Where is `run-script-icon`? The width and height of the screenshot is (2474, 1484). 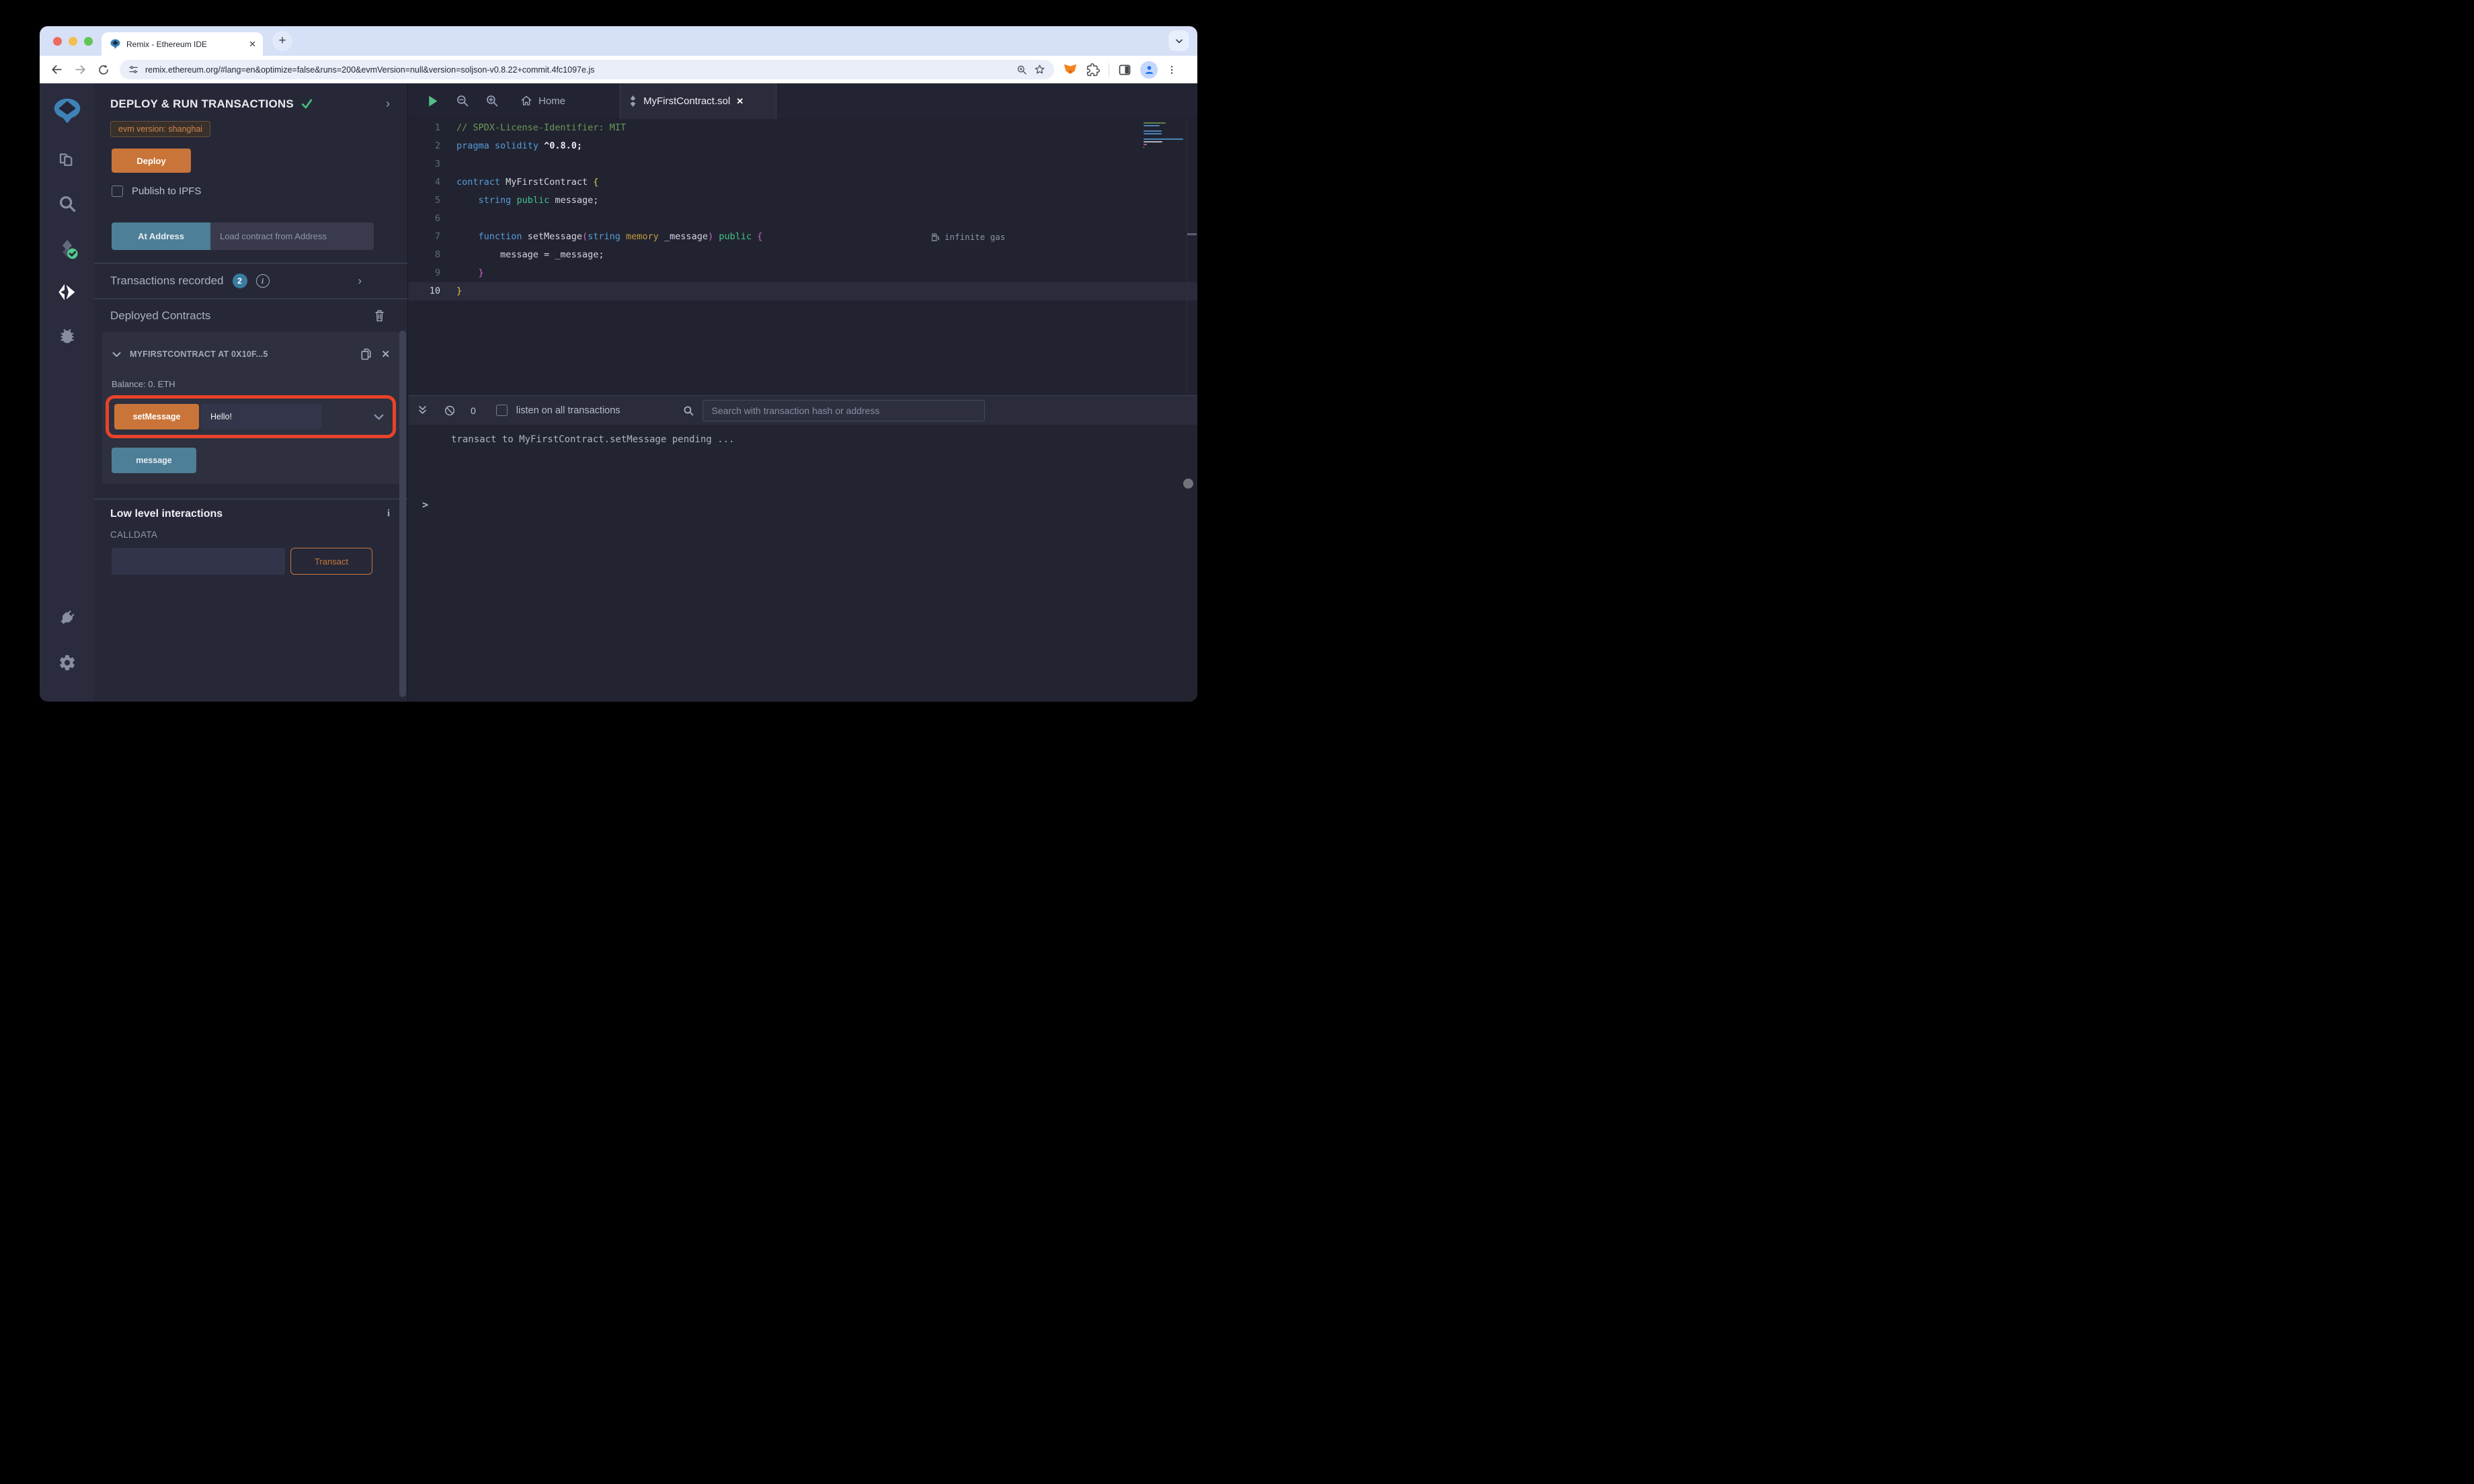
run-script-icon is located at coordinates (433, 101).